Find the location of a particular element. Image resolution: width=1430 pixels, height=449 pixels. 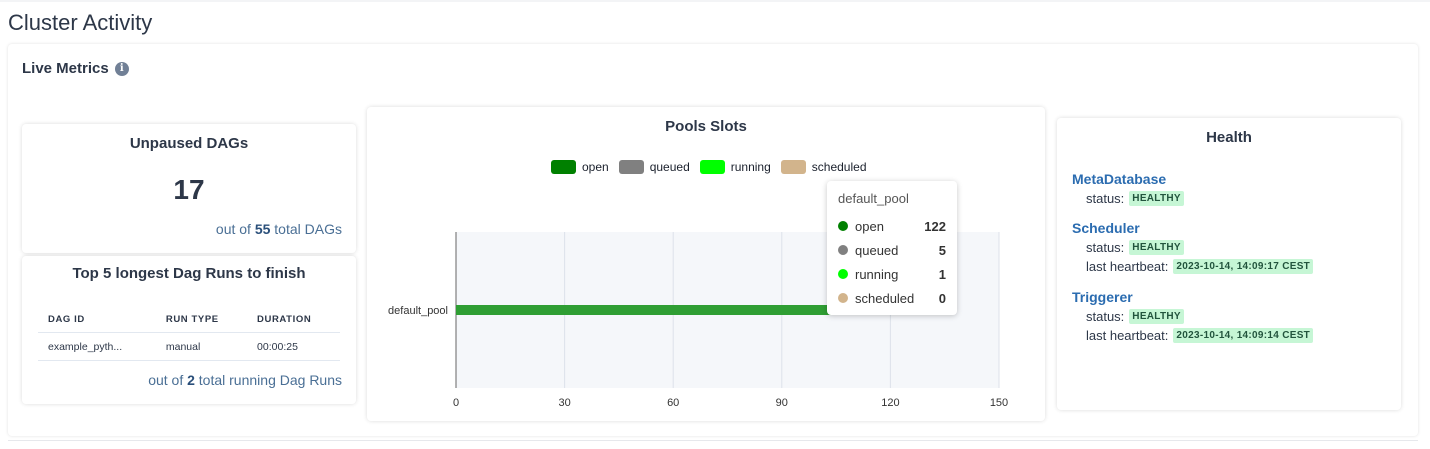

cell-run-type: manual is located at coordinates (201, 346).